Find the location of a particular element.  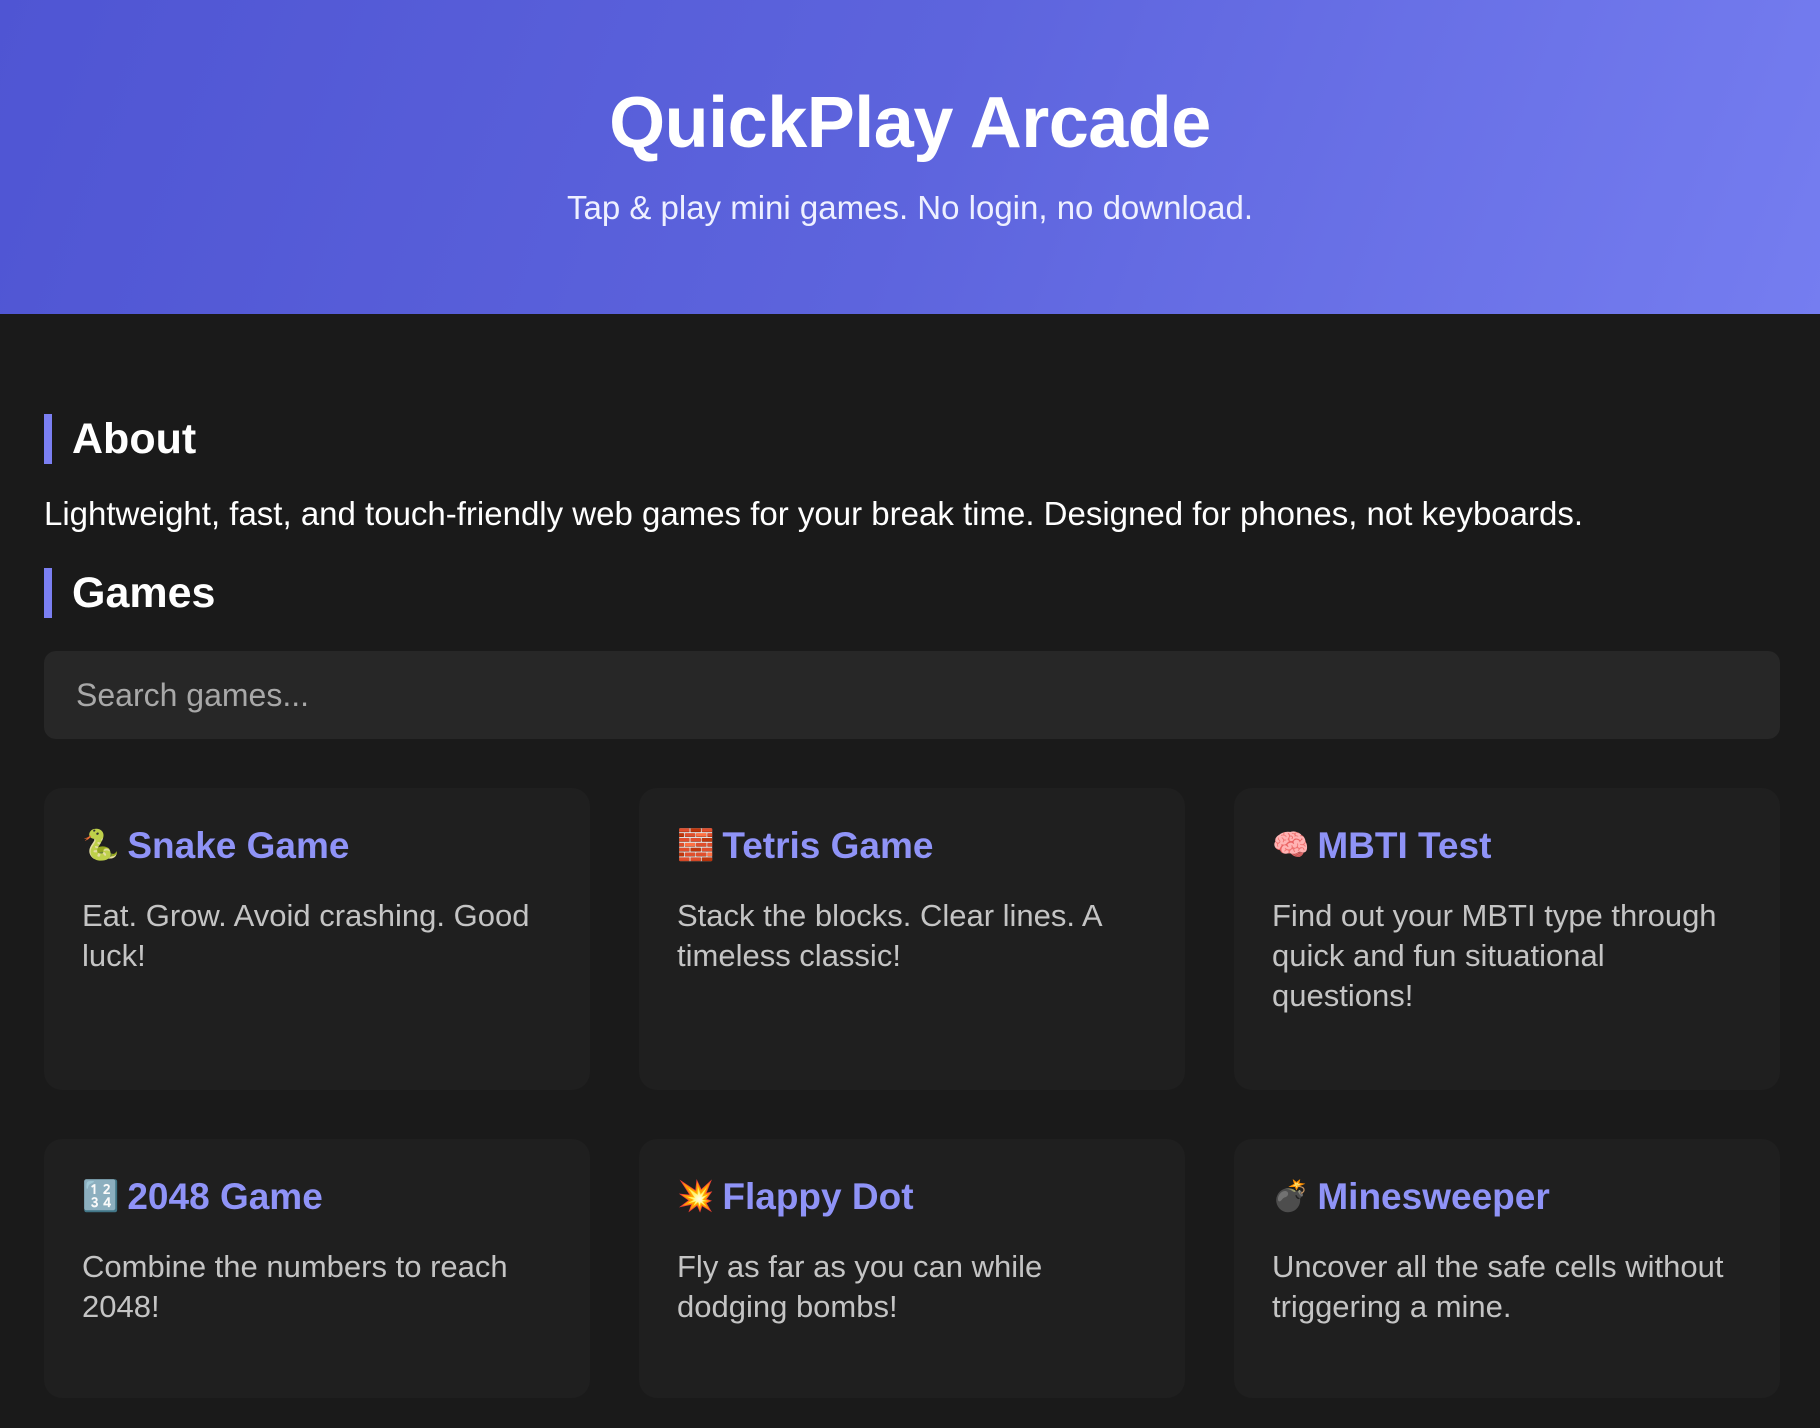

game-card-title: 🧱 Tetris Game is located at coordinates (912, 846).